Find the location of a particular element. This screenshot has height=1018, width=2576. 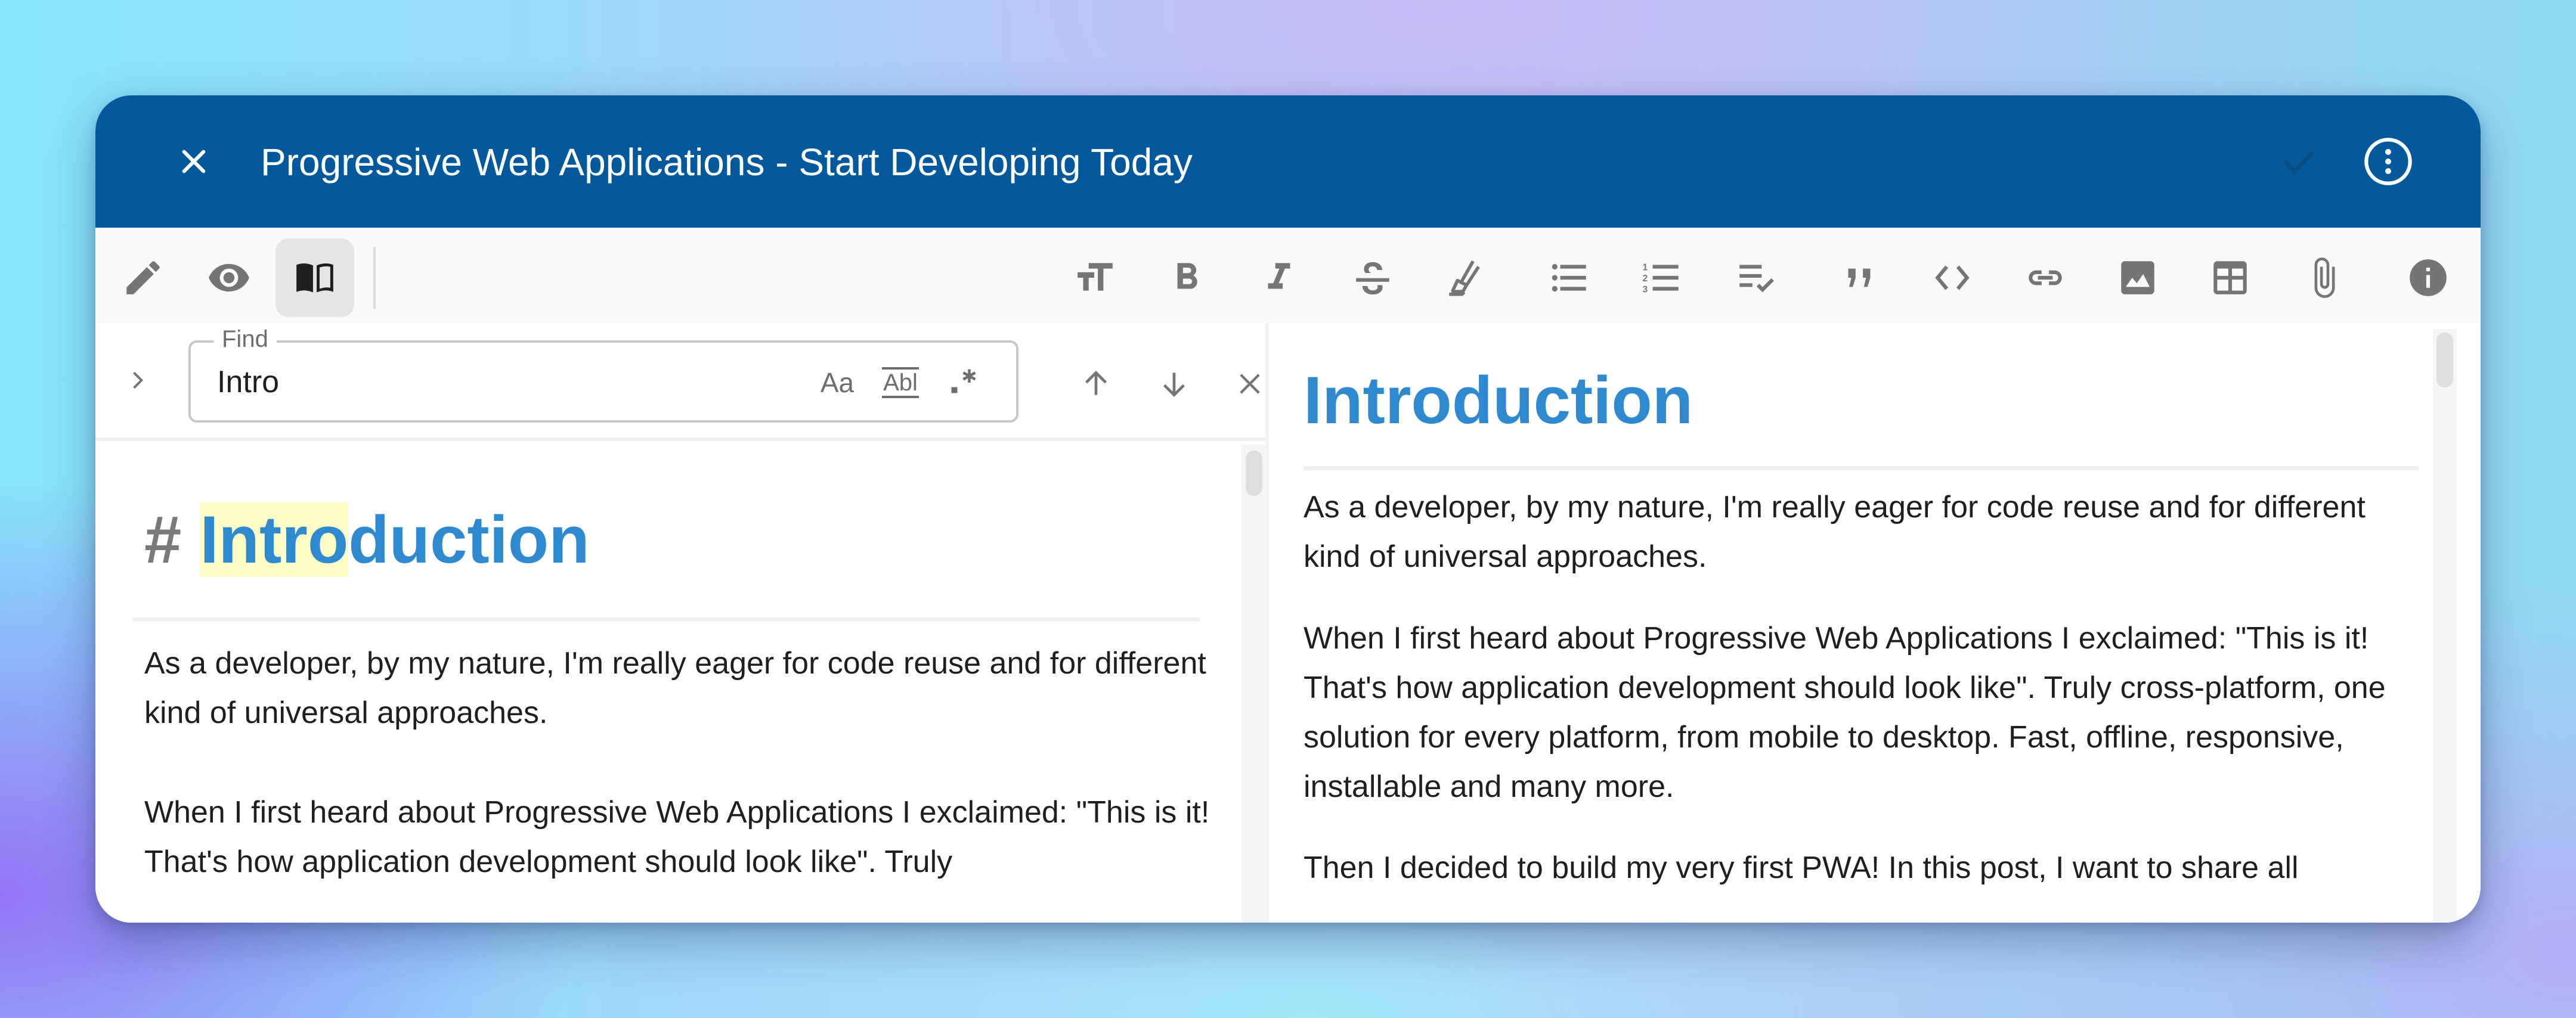

link-button is located at coordinates (2046, 277).